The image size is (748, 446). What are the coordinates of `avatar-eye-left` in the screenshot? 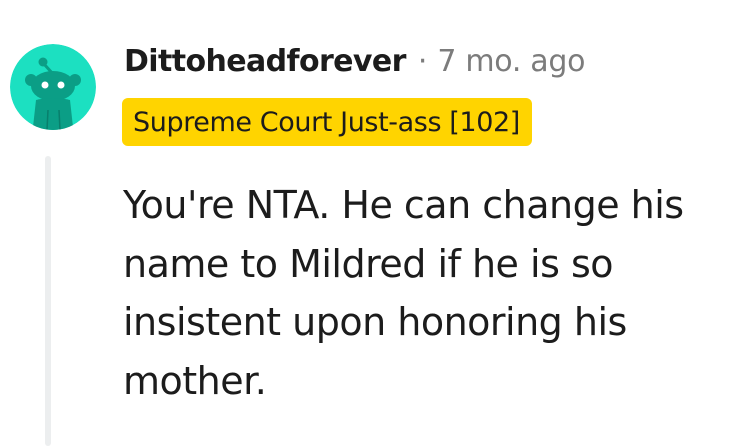 It's located at (45, 85).